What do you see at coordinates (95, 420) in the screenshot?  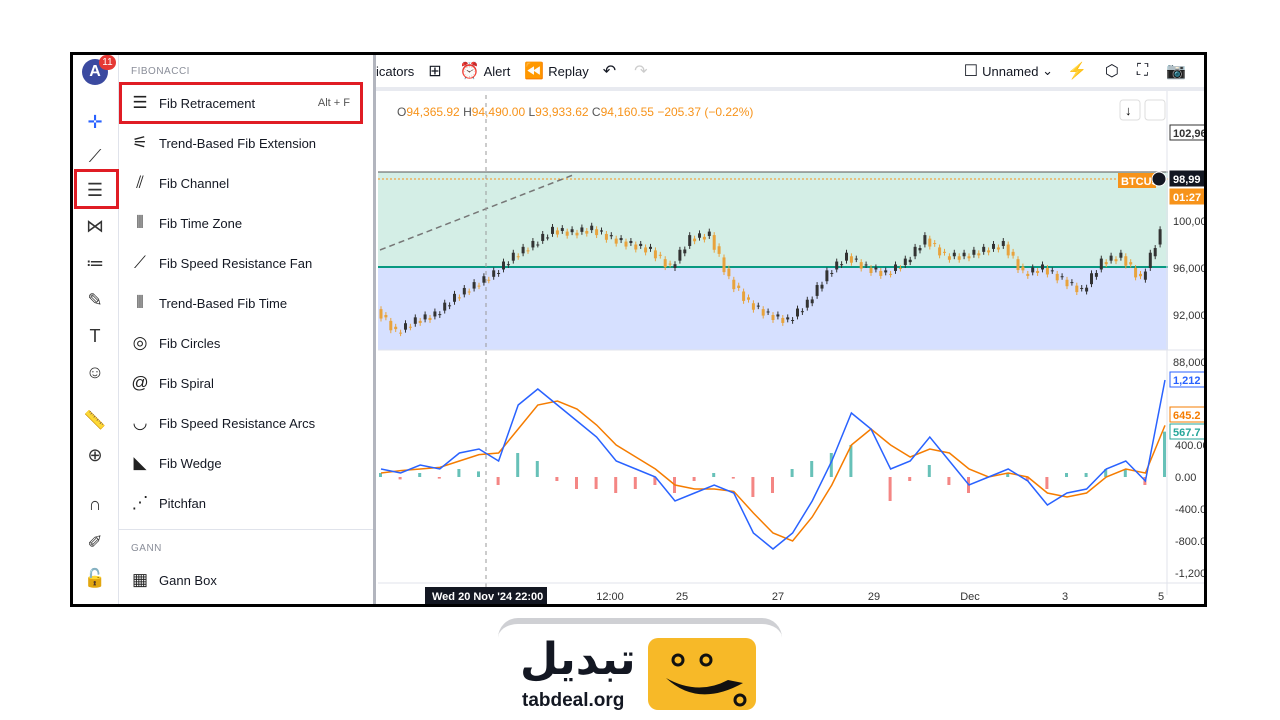 I see `ruler-icon: 📏` at bounding box center [95, 420].